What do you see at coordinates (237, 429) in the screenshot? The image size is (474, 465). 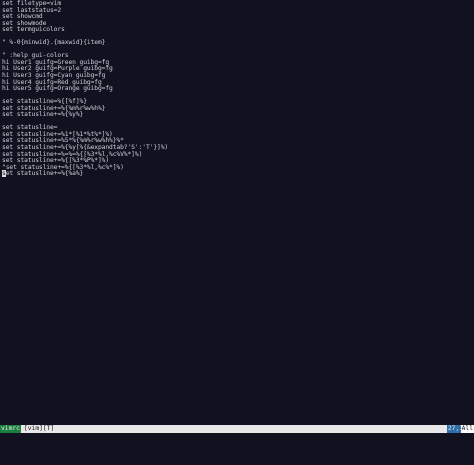 I see `status-line: vimrc [vim][T] 27,1 All` at bounding box center [237, 429].